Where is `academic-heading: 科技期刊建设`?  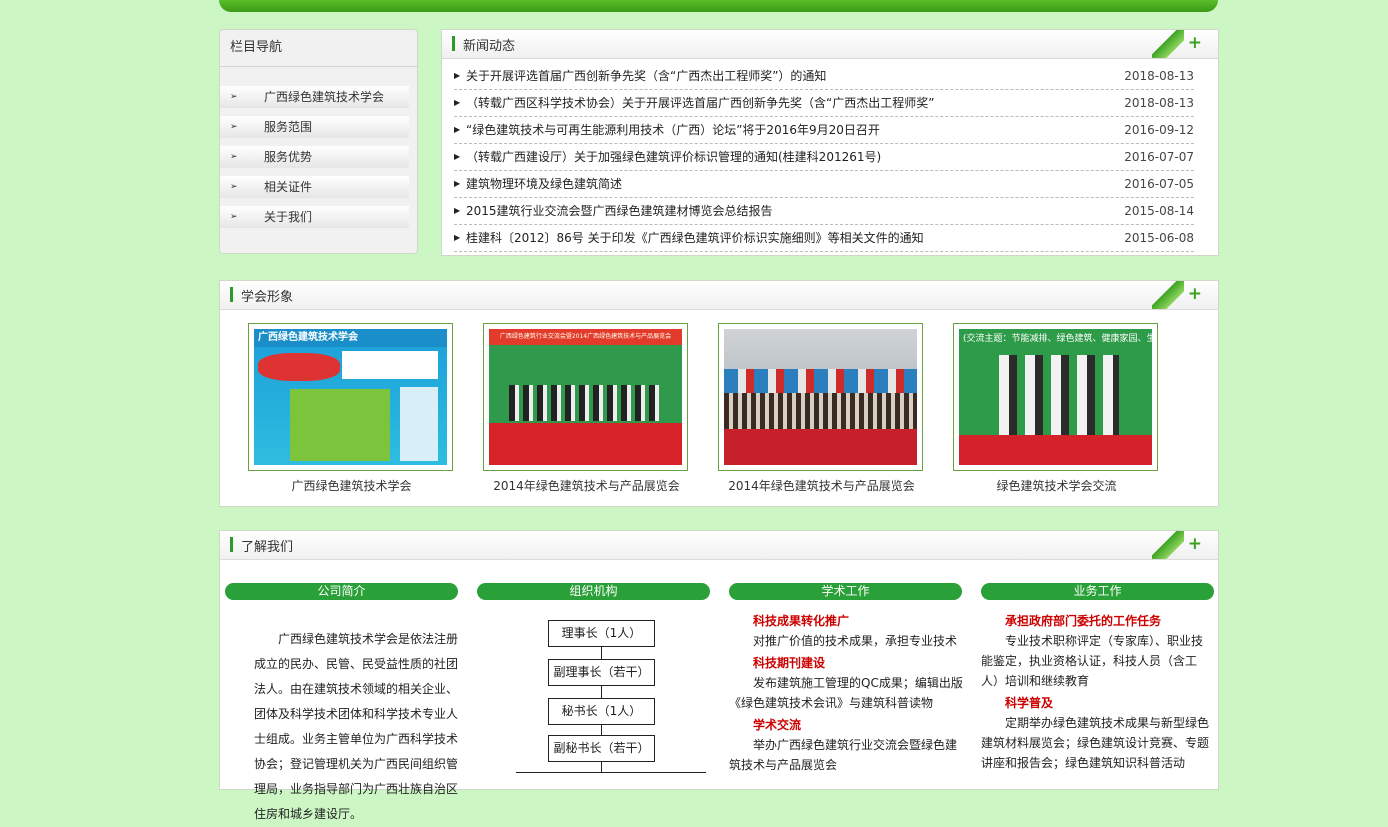
academic-heading: 科技期刊建设 is located at coordinates (789, 663).